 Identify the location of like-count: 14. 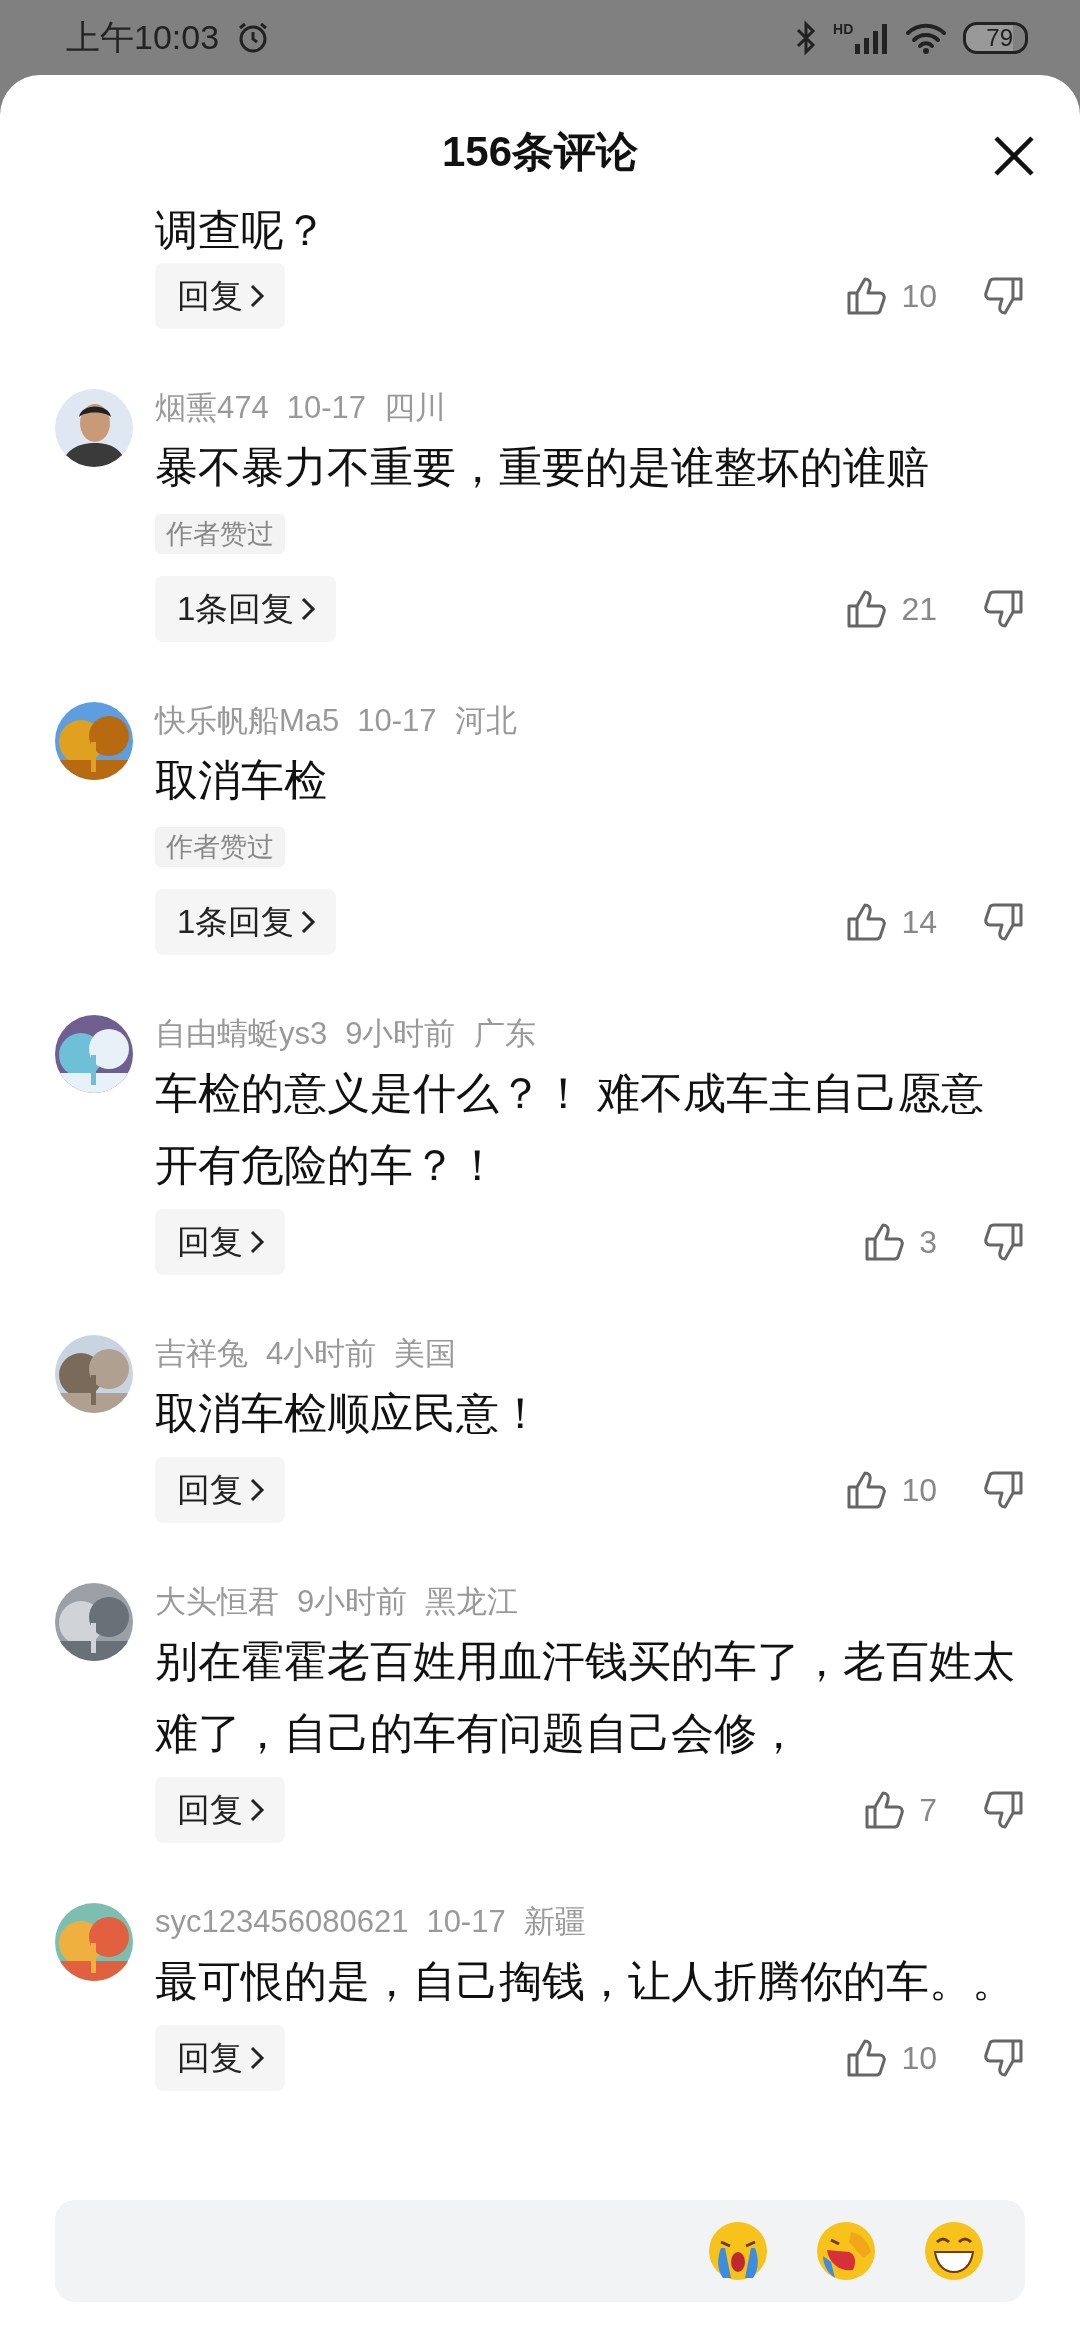
(919, 922).